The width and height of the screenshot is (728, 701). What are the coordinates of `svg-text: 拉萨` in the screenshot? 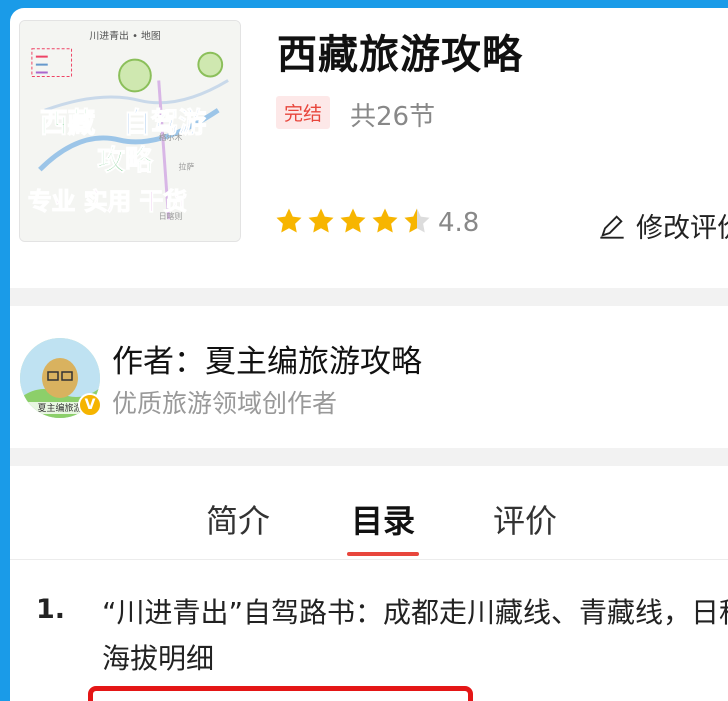 It's located at (187, 167).